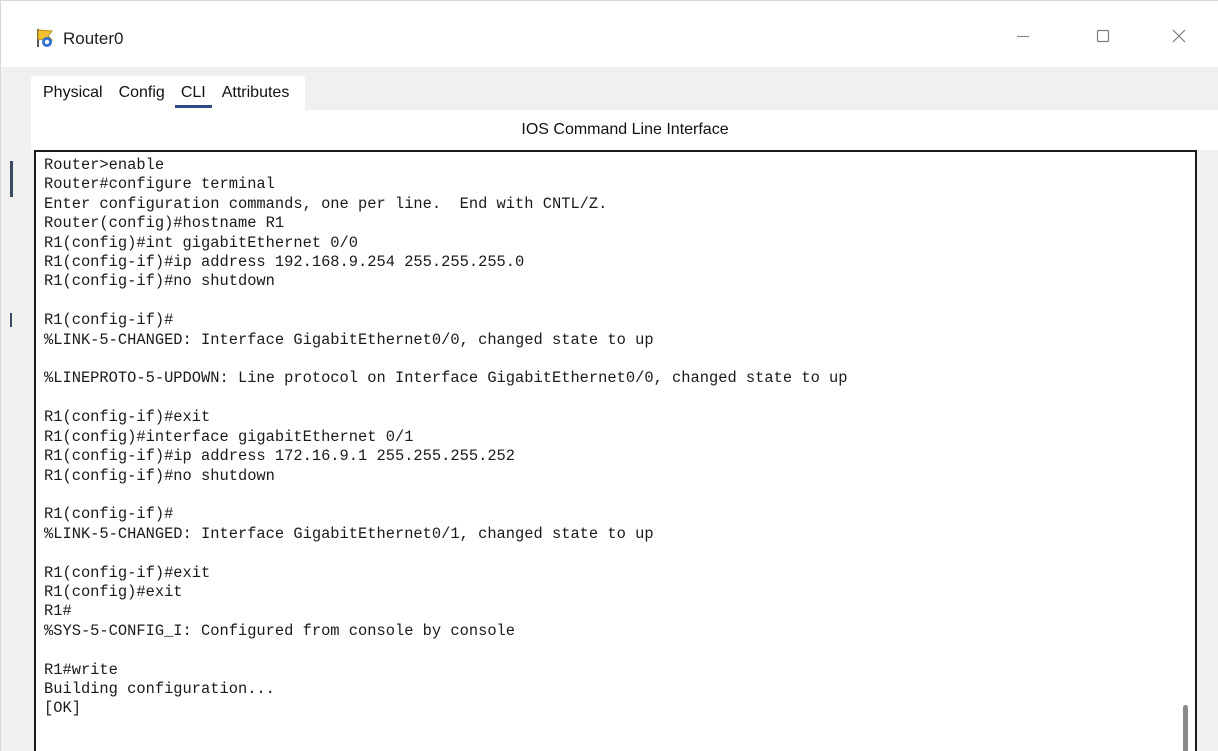 The image size is (1218, 751). I want to click on cli-header: IOS Command Line Interface, so click(624, 130).